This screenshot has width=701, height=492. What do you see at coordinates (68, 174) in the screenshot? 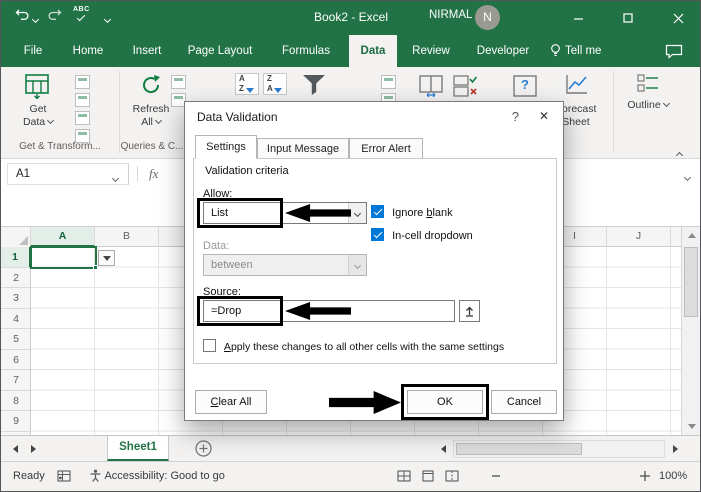
I see `name-box: A1` at bounding box center [68, 174].